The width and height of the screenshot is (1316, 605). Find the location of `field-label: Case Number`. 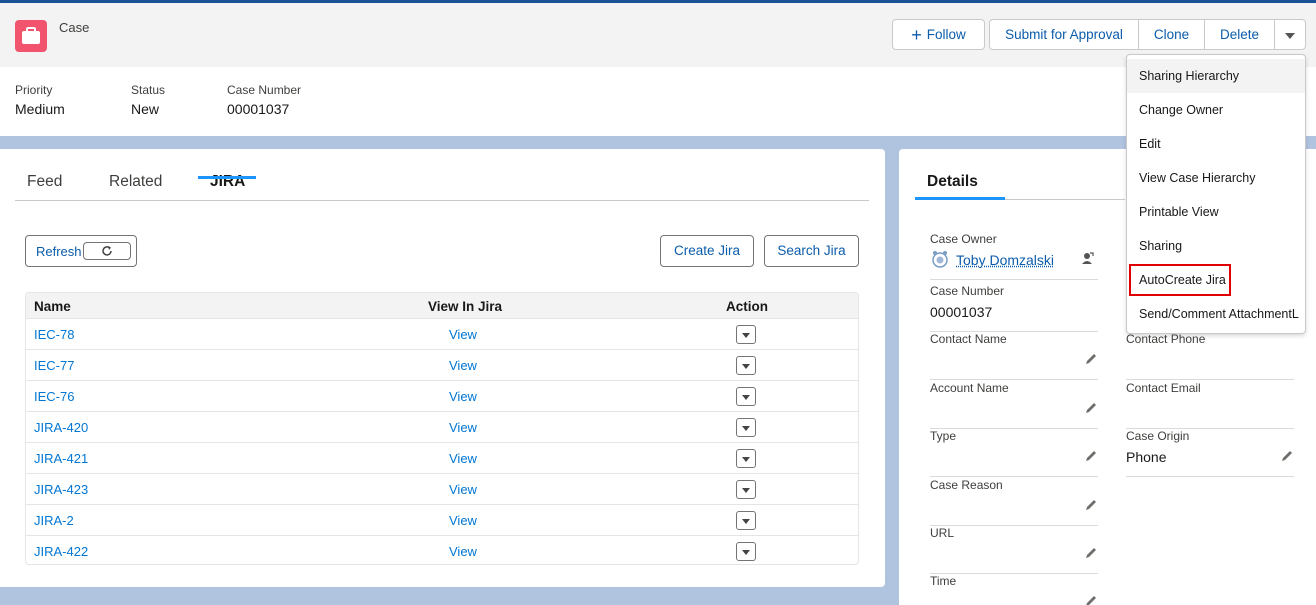

field-label: Case Number is located at coordinates (967, 291).